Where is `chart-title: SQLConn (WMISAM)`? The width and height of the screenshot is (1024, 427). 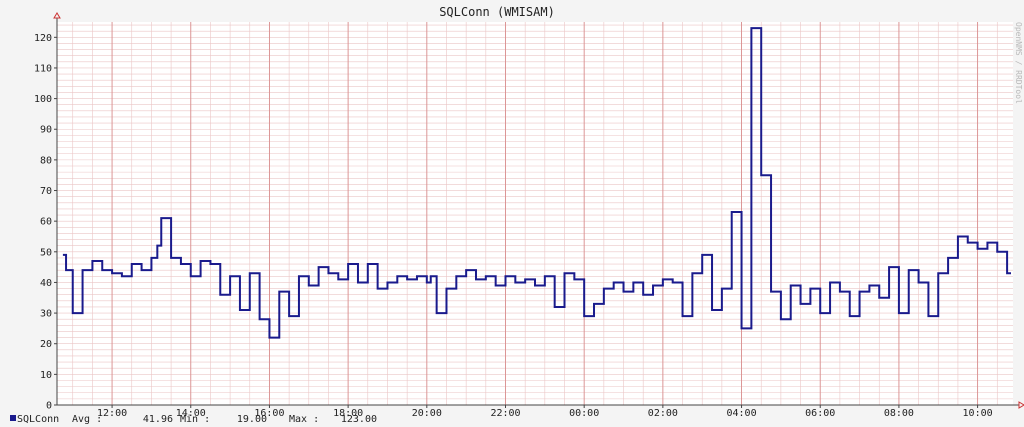 chart-title: SQLConn (WMISAM) is located at coordinates (497, 12).